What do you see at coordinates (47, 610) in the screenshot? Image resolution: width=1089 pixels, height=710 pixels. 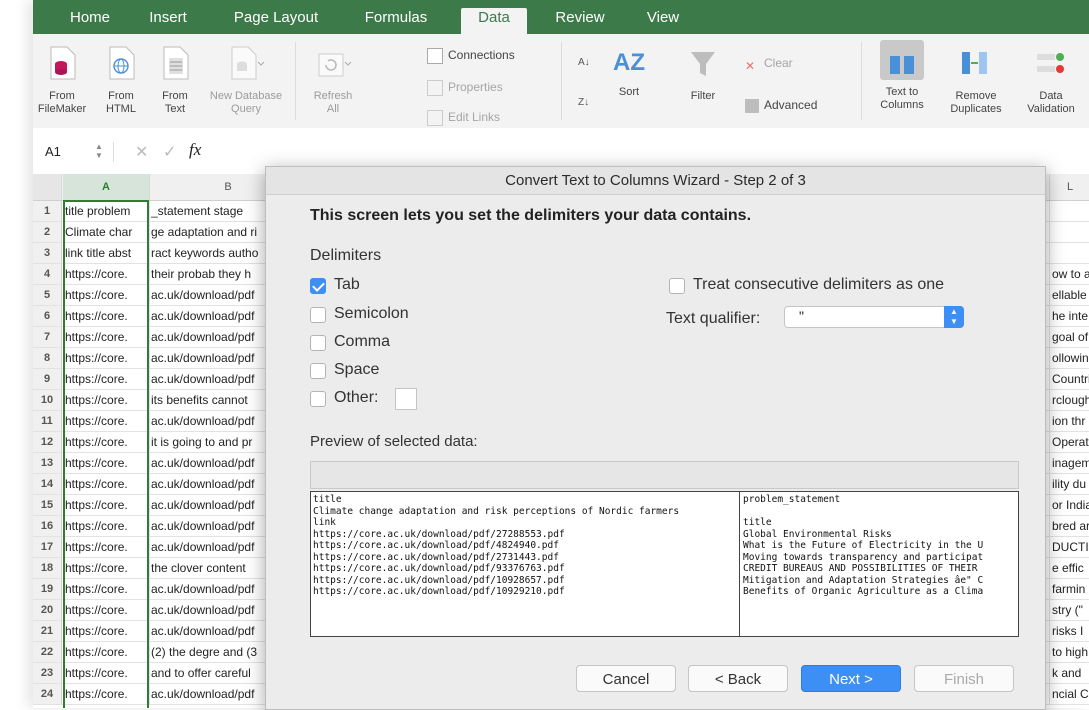 I see `row-number: 20` at bounding box center [47, 610].